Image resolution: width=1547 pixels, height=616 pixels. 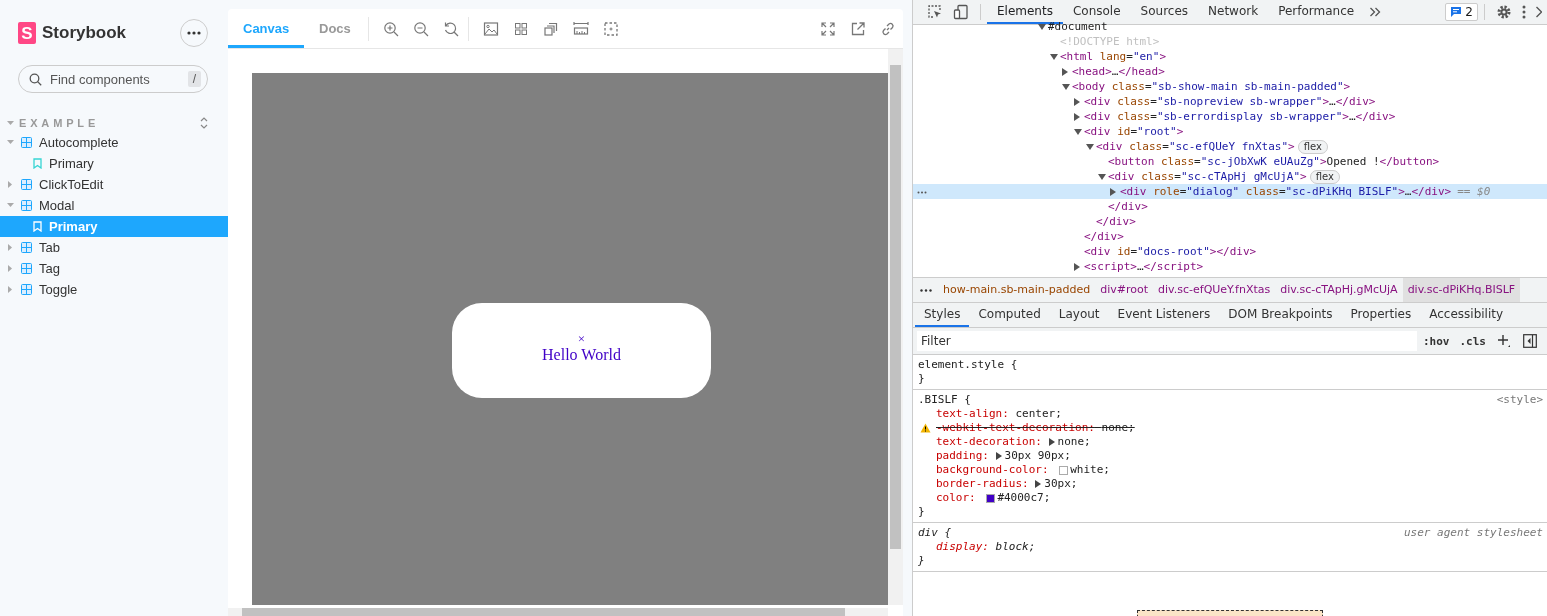 I want to click on outline-icon, so click(x=610, y=28).